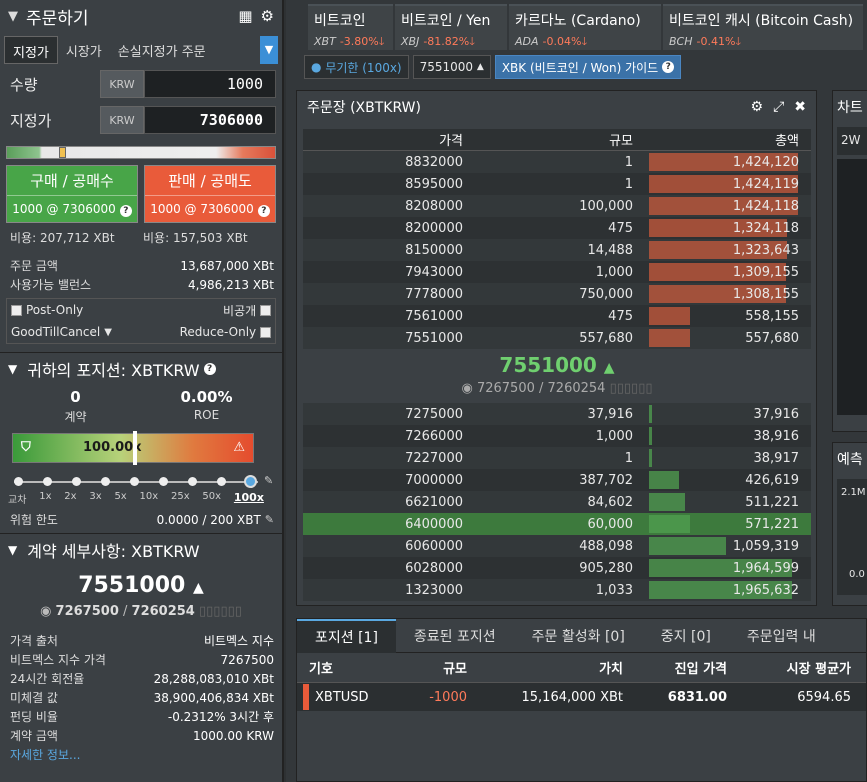  I want to click on tick-label: 2x, so click(70, 498).